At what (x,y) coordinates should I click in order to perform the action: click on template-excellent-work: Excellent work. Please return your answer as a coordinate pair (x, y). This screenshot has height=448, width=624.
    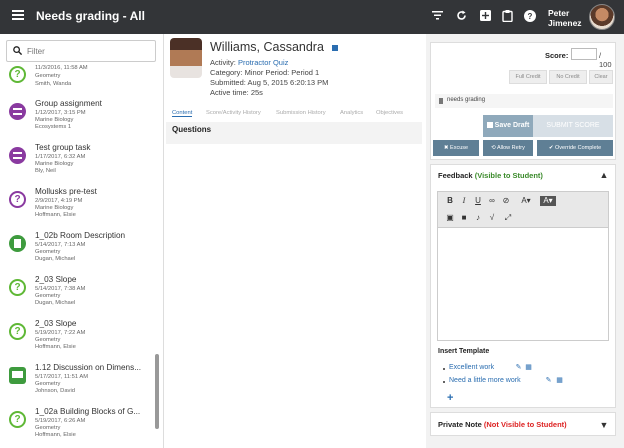
    Looking at the image, I should click on (471, 367).